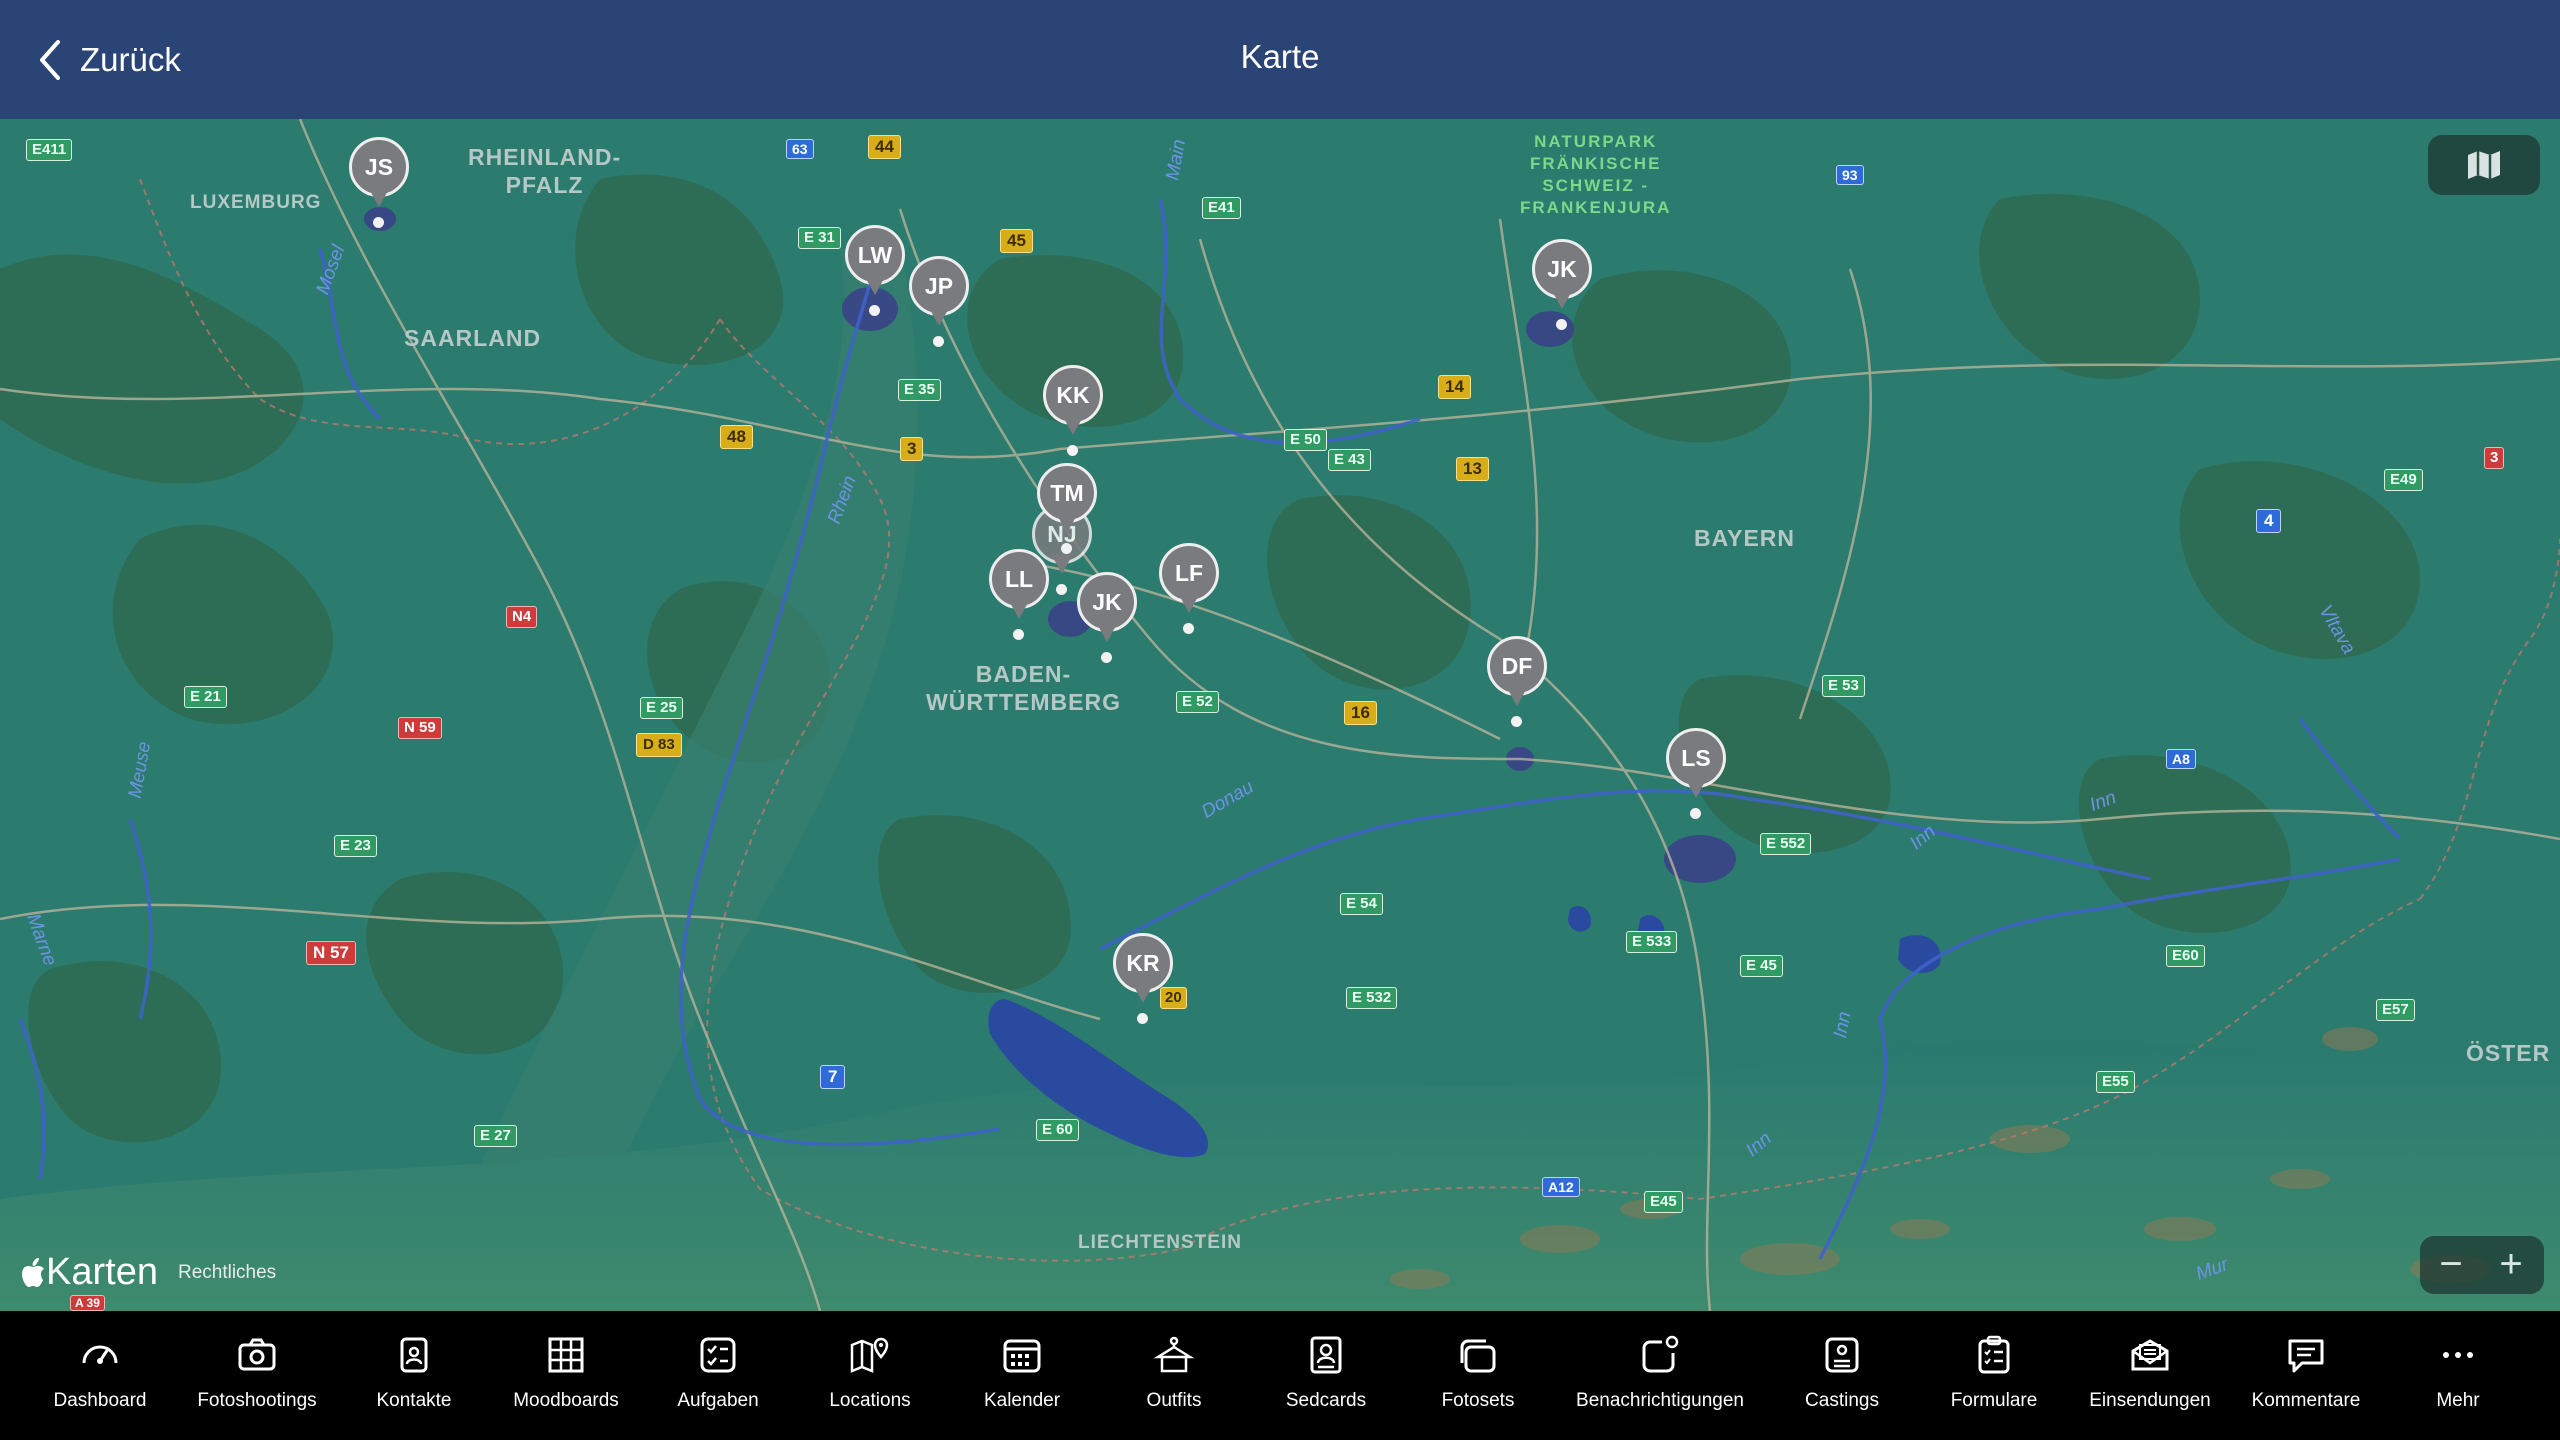  I want to click on tab-benachrichtigungen: Benachrichtigungen, so click(1660, 1372).